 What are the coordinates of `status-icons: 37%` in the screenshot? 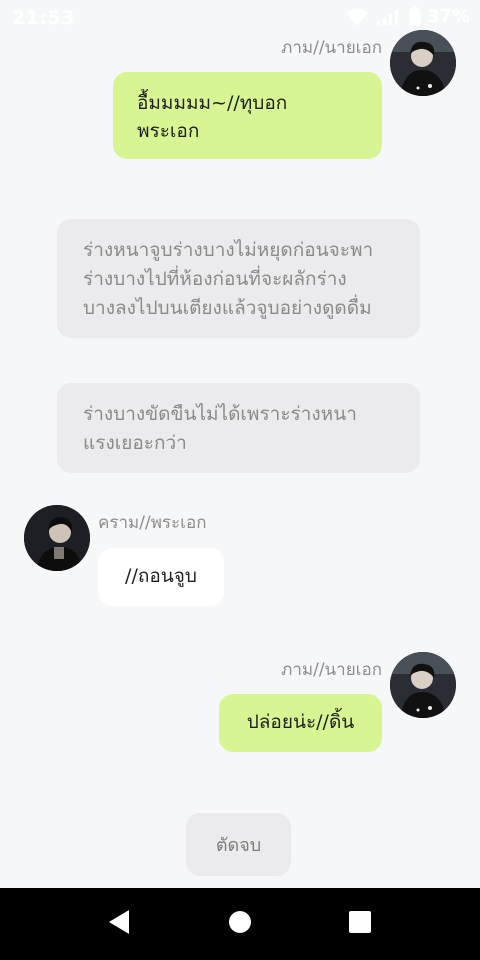 It's located at (407, 16).